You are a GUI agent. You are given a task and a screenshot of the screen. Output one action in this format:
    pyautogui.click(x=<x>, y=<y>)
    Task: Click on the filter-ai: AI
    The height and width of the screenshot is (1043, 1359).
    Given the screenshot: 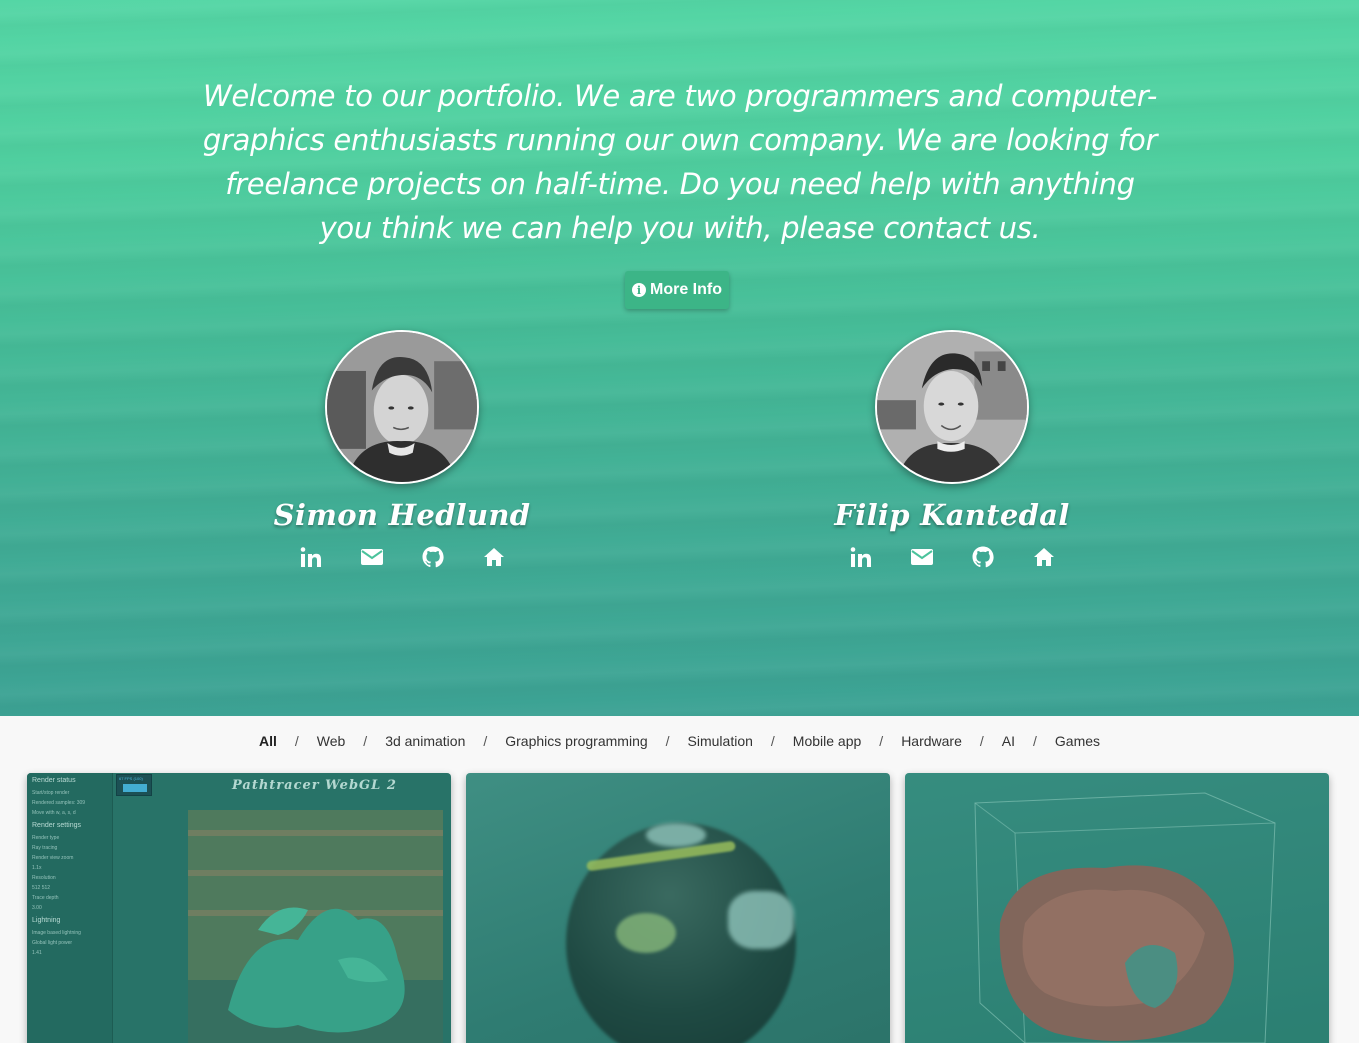 What is the action you would take?
    pyautogui.click(x=1008, y=741)
    